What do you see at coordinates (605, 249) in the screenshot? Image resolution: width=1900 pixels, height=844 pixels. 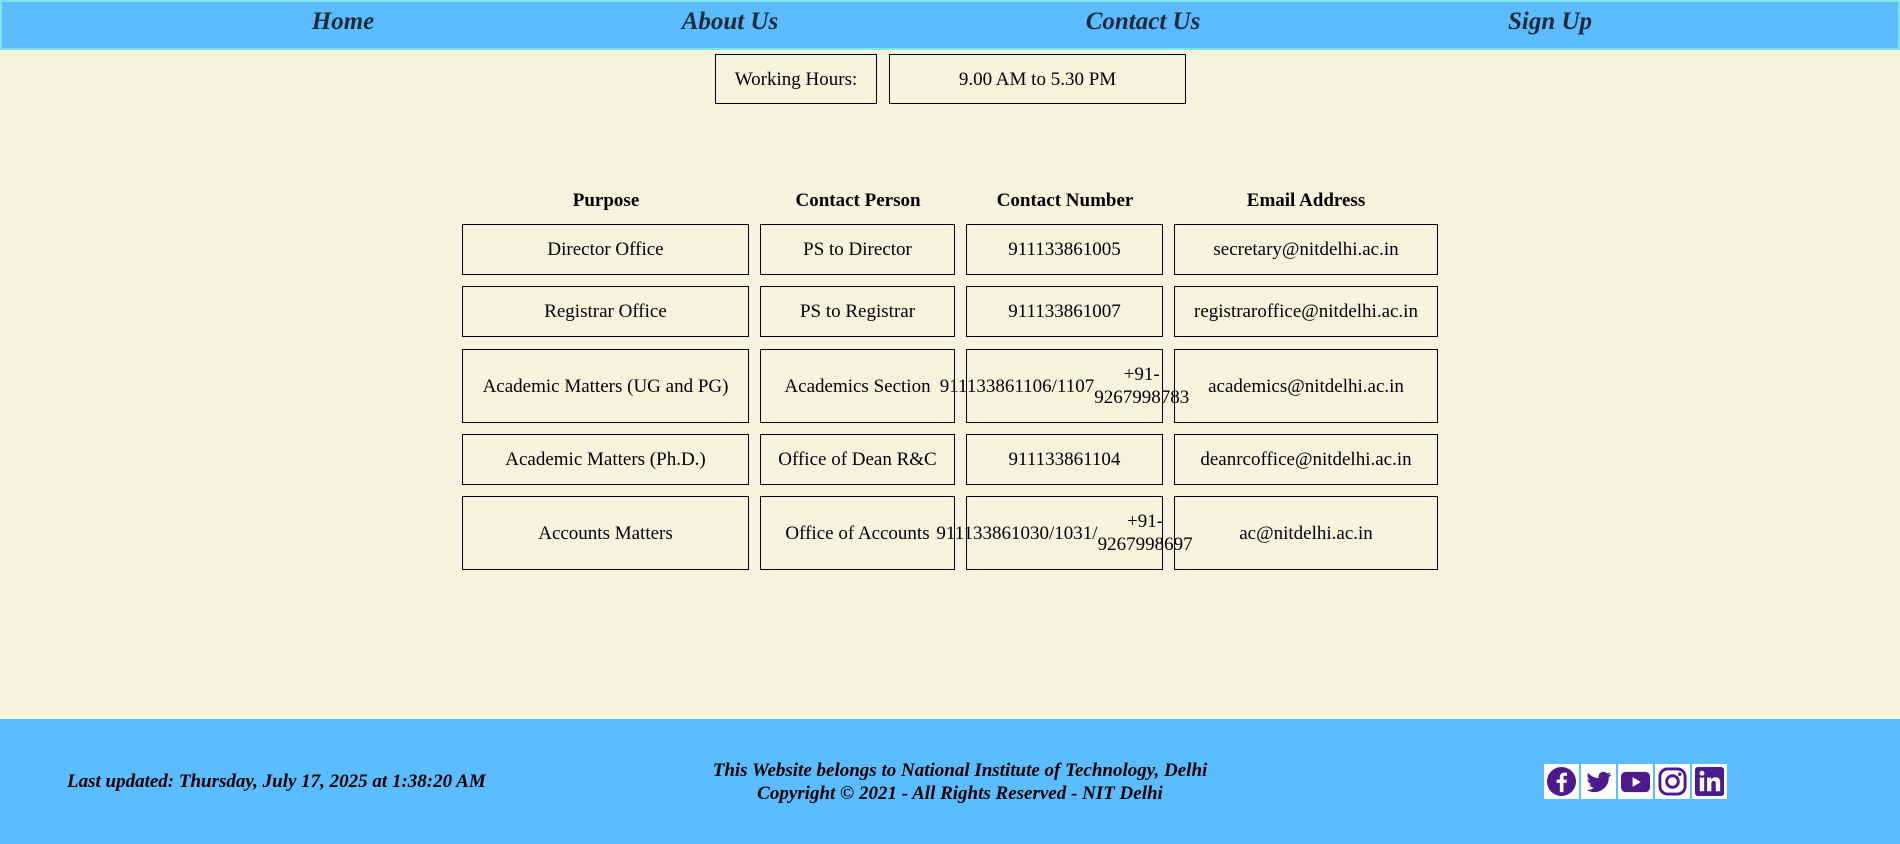 I see `purpose-cell: Director Office` at bounding box center [605, 249].